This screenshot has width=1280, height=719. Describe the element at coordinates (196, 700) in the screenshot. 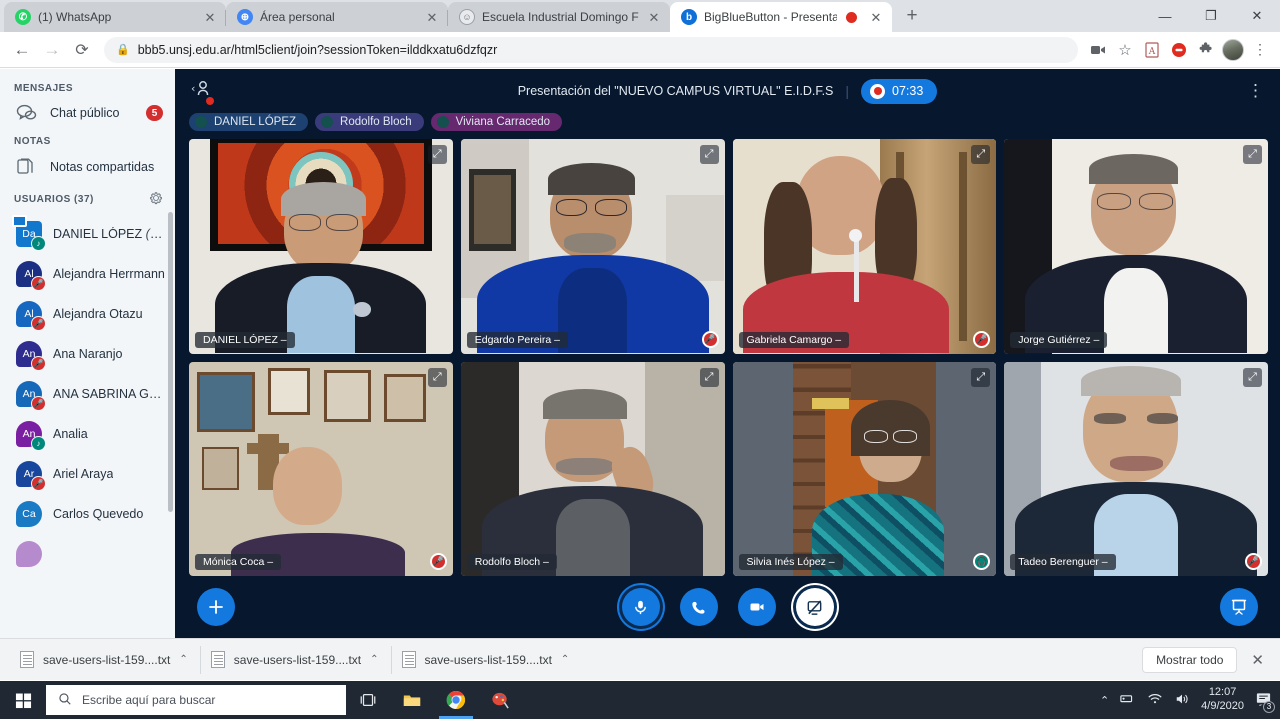

I see `search-input: Escribe aquí para buscar` at that location.